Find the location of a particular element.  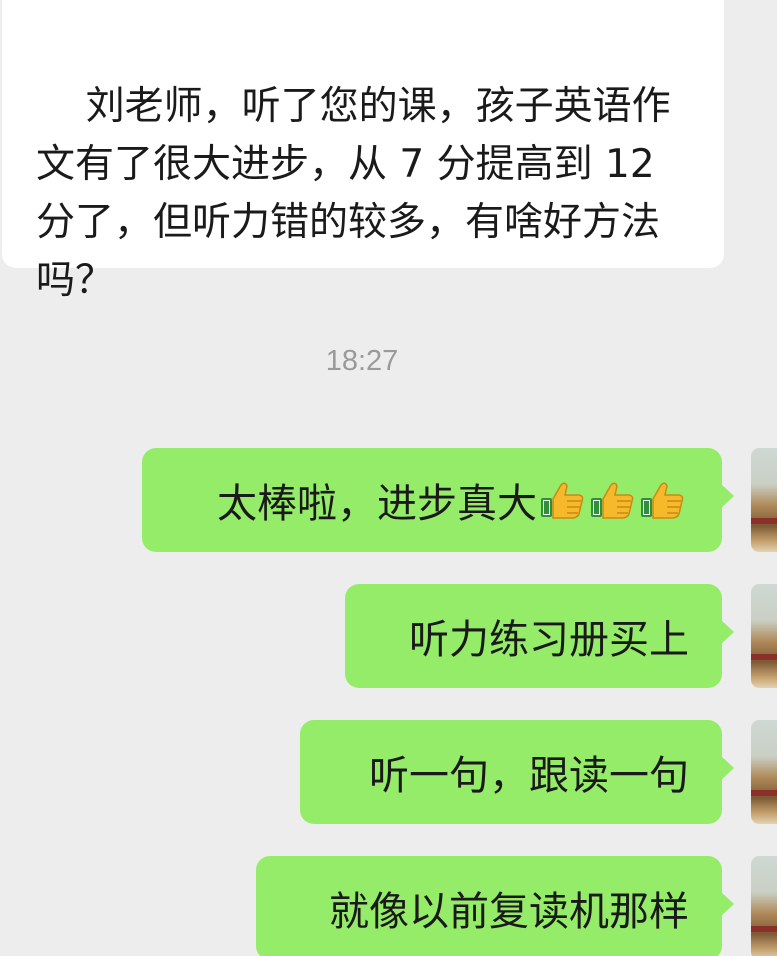

outgoing-message-text: 就像以前复读机那样 is located at coordinates (509, 912).